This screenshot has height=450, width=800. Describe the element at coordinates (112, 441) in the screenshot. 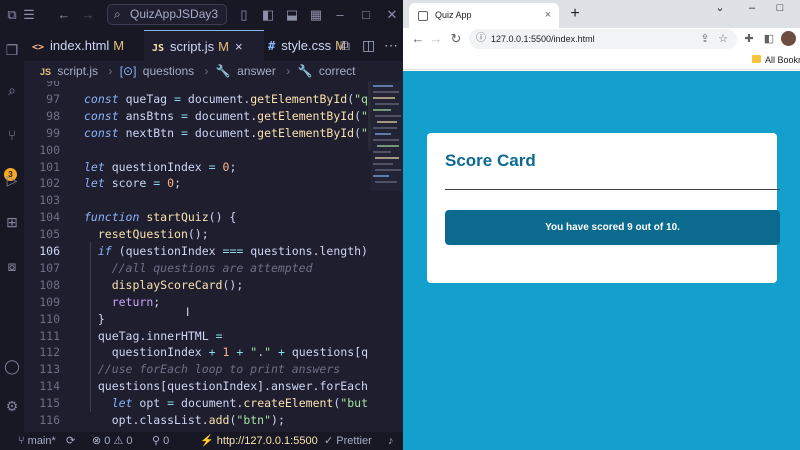

I see `problems-indicator: ⊗ 0 ⚠ 0` at that location.